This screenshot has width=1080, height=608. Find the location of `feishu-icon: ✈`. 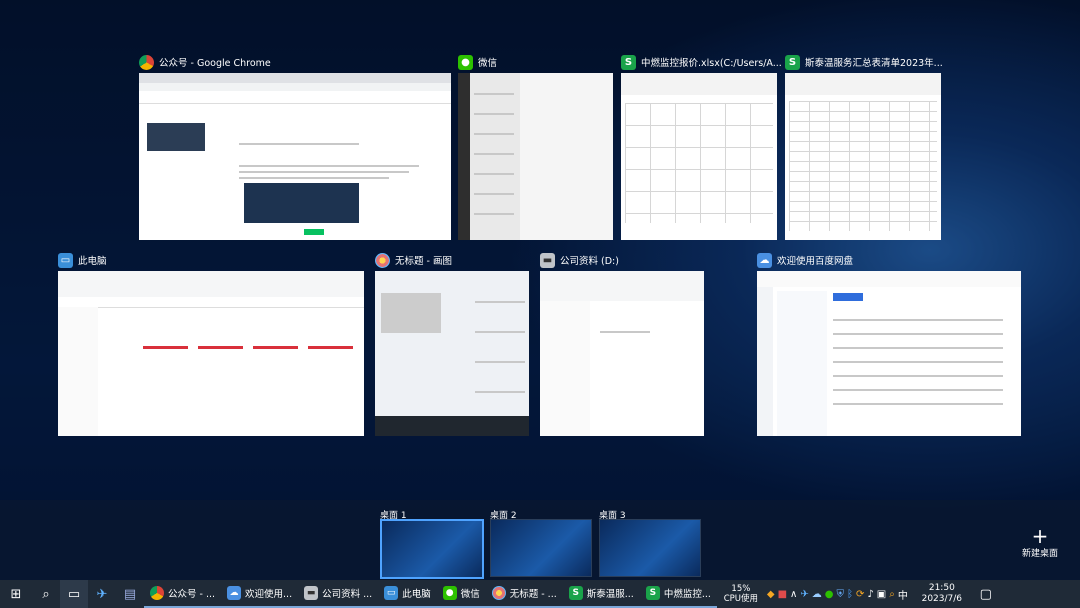

feishu-icon: ✈ is located at coordinates (102, 594).